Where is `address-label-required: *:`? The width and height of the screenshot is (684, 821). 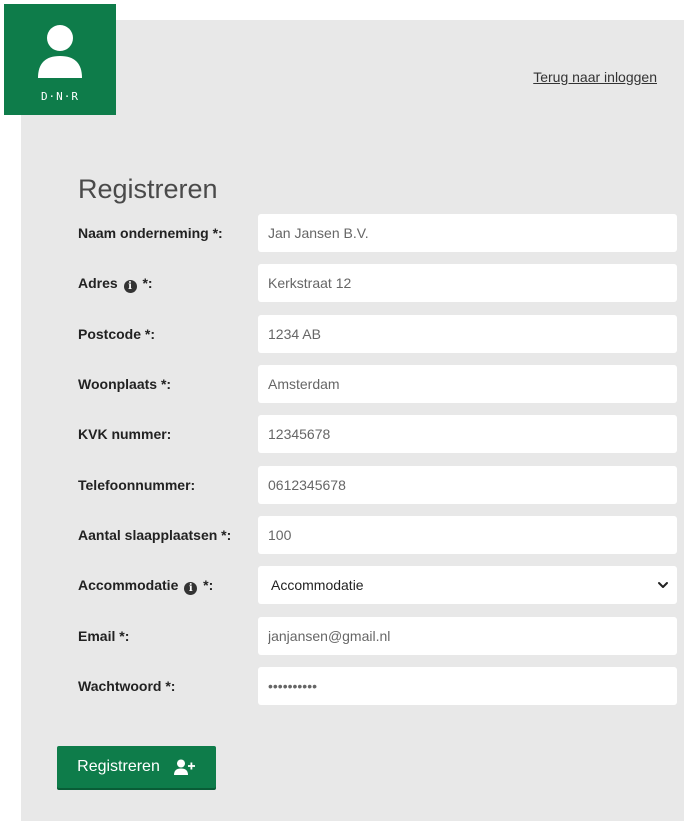 address-label-required: *: is located at coordinates (147, 283).